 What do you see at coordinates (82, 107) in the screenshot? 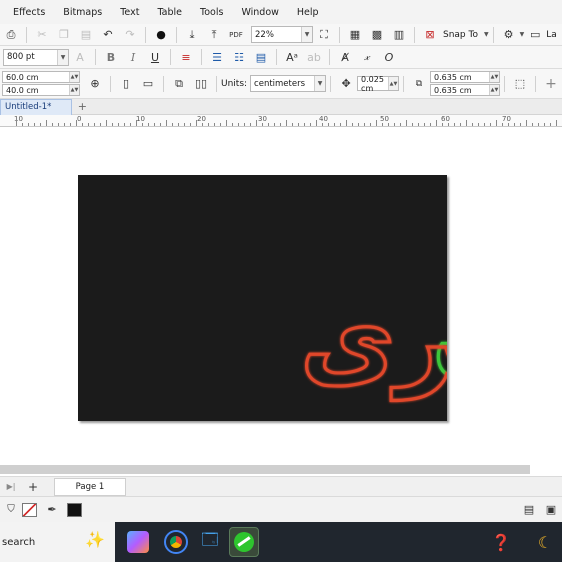
I see `new-tab-icon: +` at bounding box center [82, 107].